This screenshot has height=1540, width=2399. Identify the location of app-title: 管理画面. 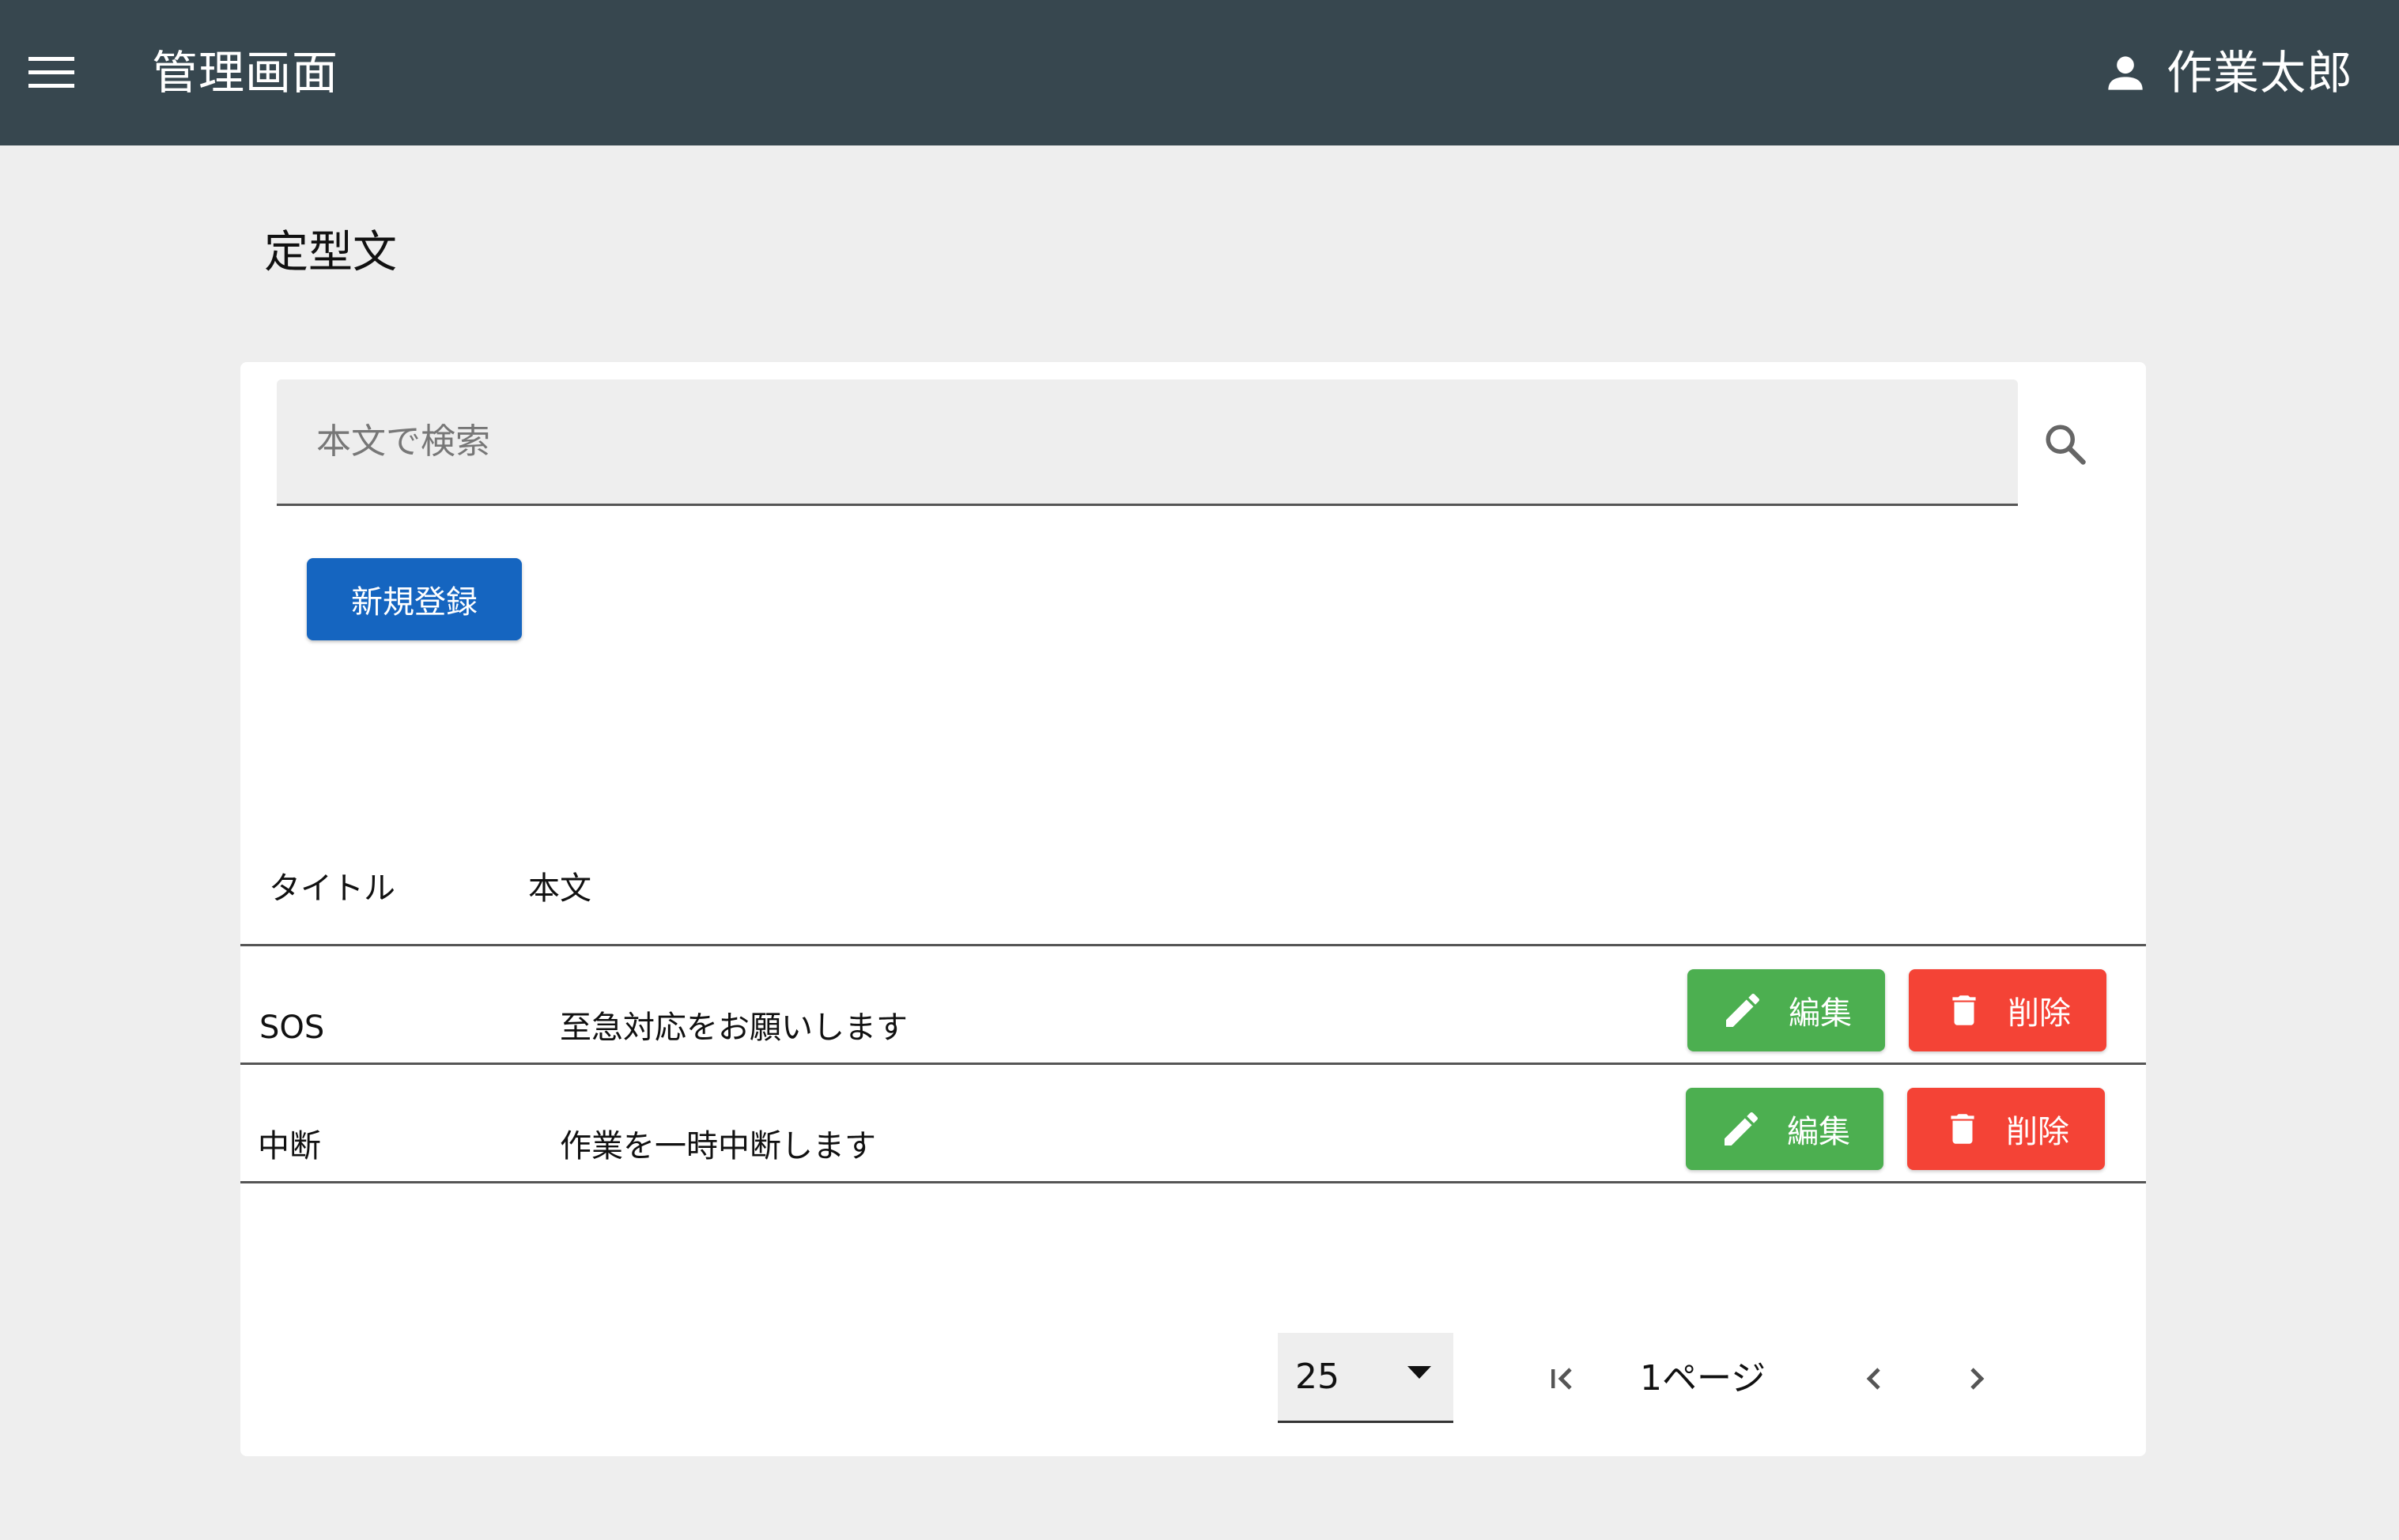
(245, 73).